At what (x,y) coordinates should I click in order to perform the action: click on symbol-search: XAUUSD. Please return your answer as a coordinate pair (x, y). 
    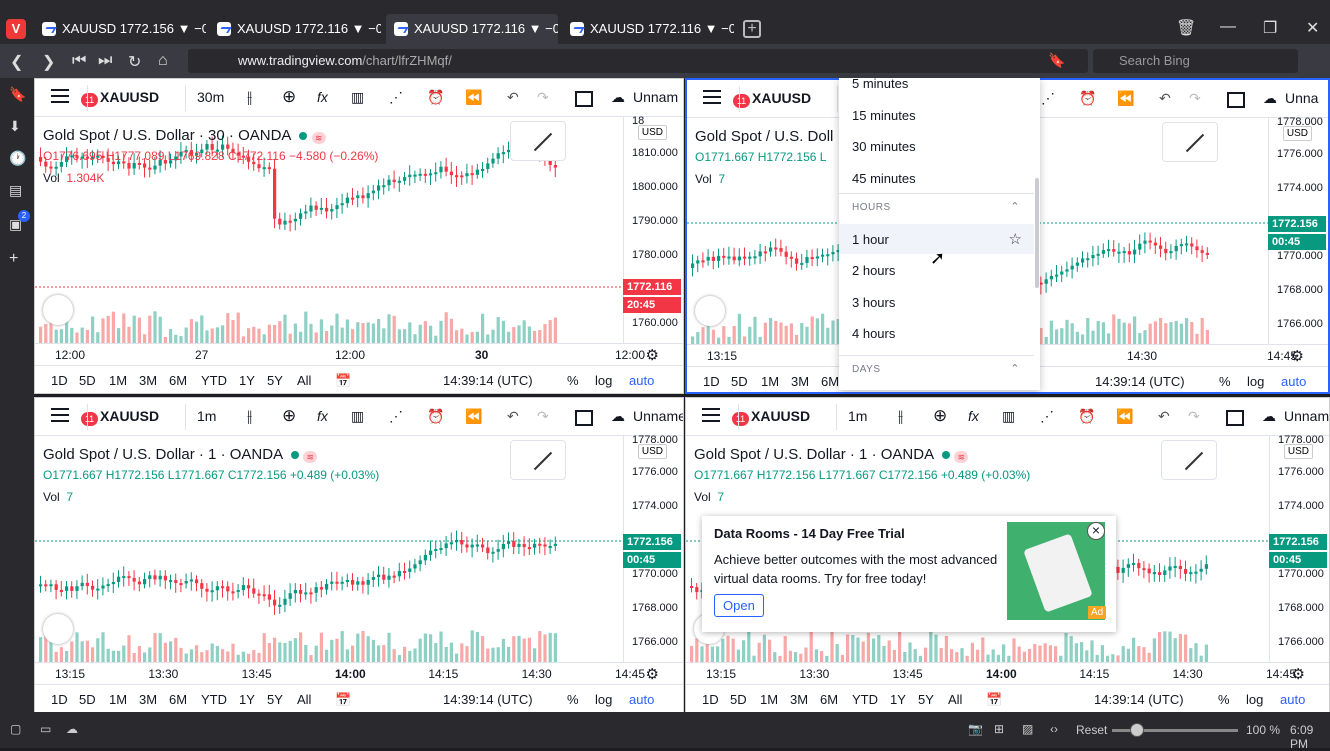
    Looking at the image, I should click on (780, 416).